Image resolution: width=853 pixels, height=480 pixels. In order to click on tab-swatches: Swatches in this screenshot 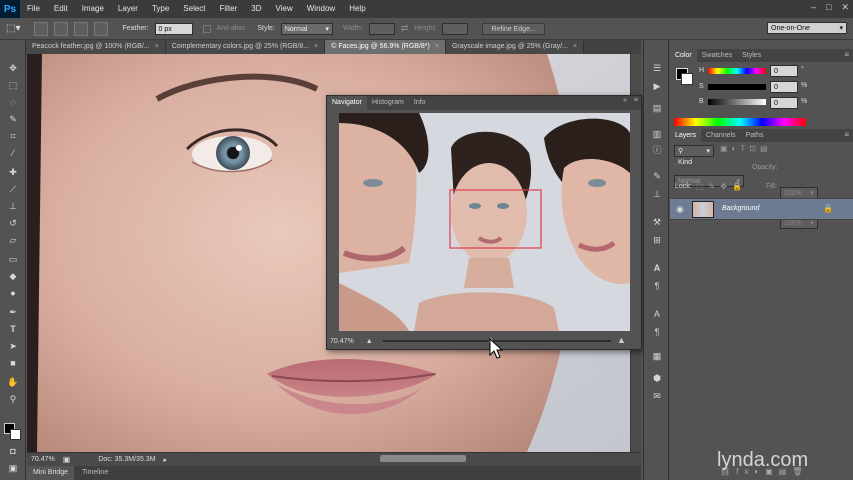, I will do `click(717, 55)`.